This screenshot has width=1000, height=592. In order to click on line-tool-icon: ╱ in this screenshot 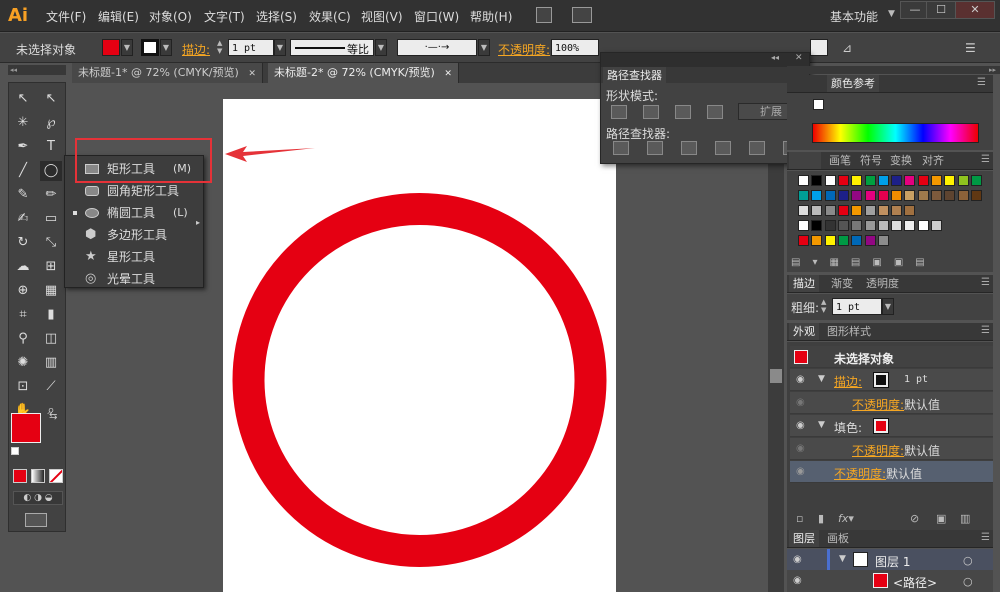, I will do `click(23, 171)`.